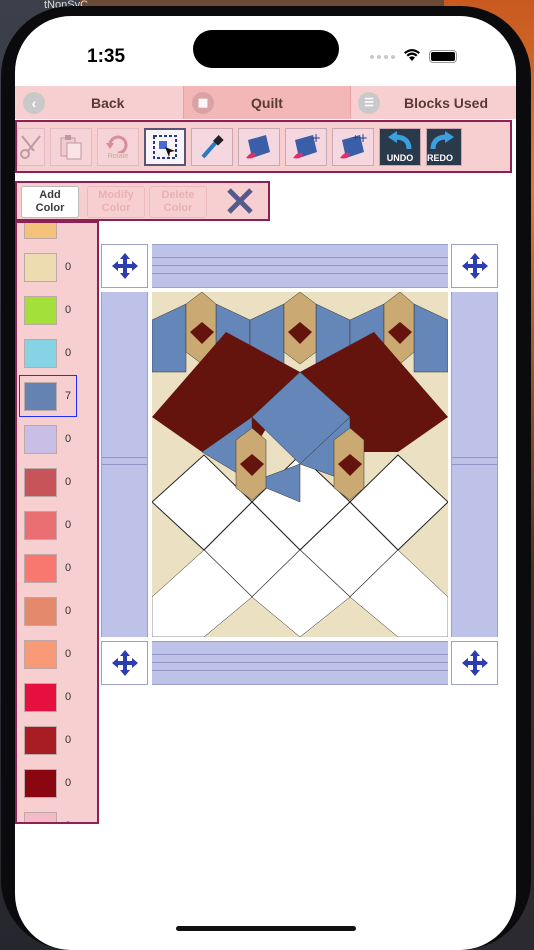 This screenshot has height=950, width=534. I want to click on move-handle-bottom-left, so click(124, 663).